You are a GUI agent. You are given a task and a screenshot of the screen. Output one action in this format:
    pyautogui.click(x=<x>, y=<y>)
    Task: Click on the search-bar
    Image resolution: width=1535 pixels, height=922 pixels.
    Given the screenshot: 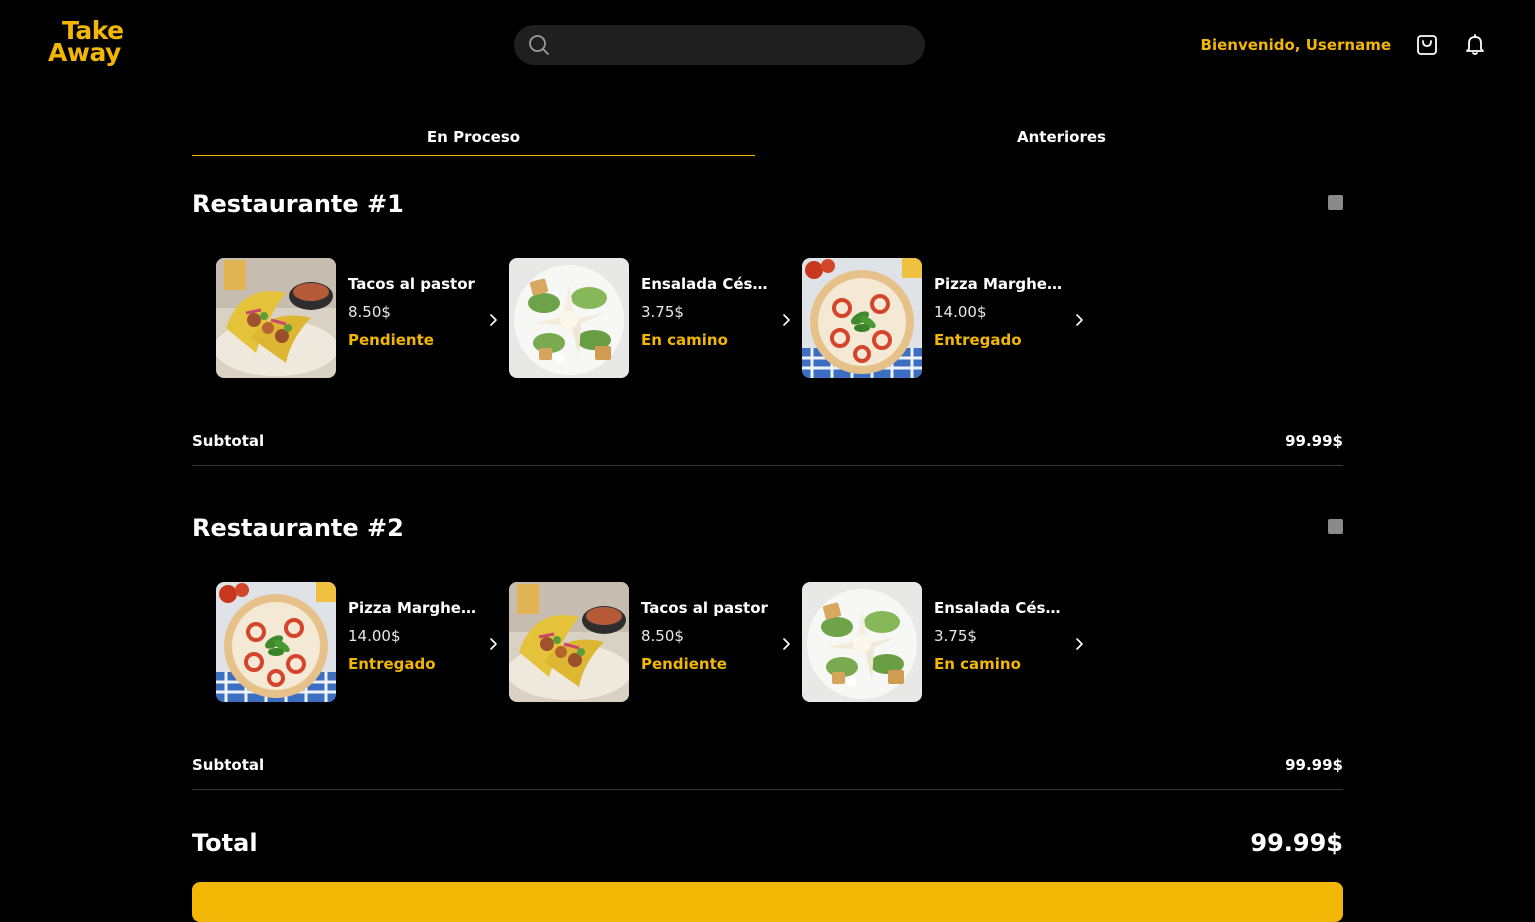 What is the action you would take?
    pyautogui.click(x=719, y=45)
    